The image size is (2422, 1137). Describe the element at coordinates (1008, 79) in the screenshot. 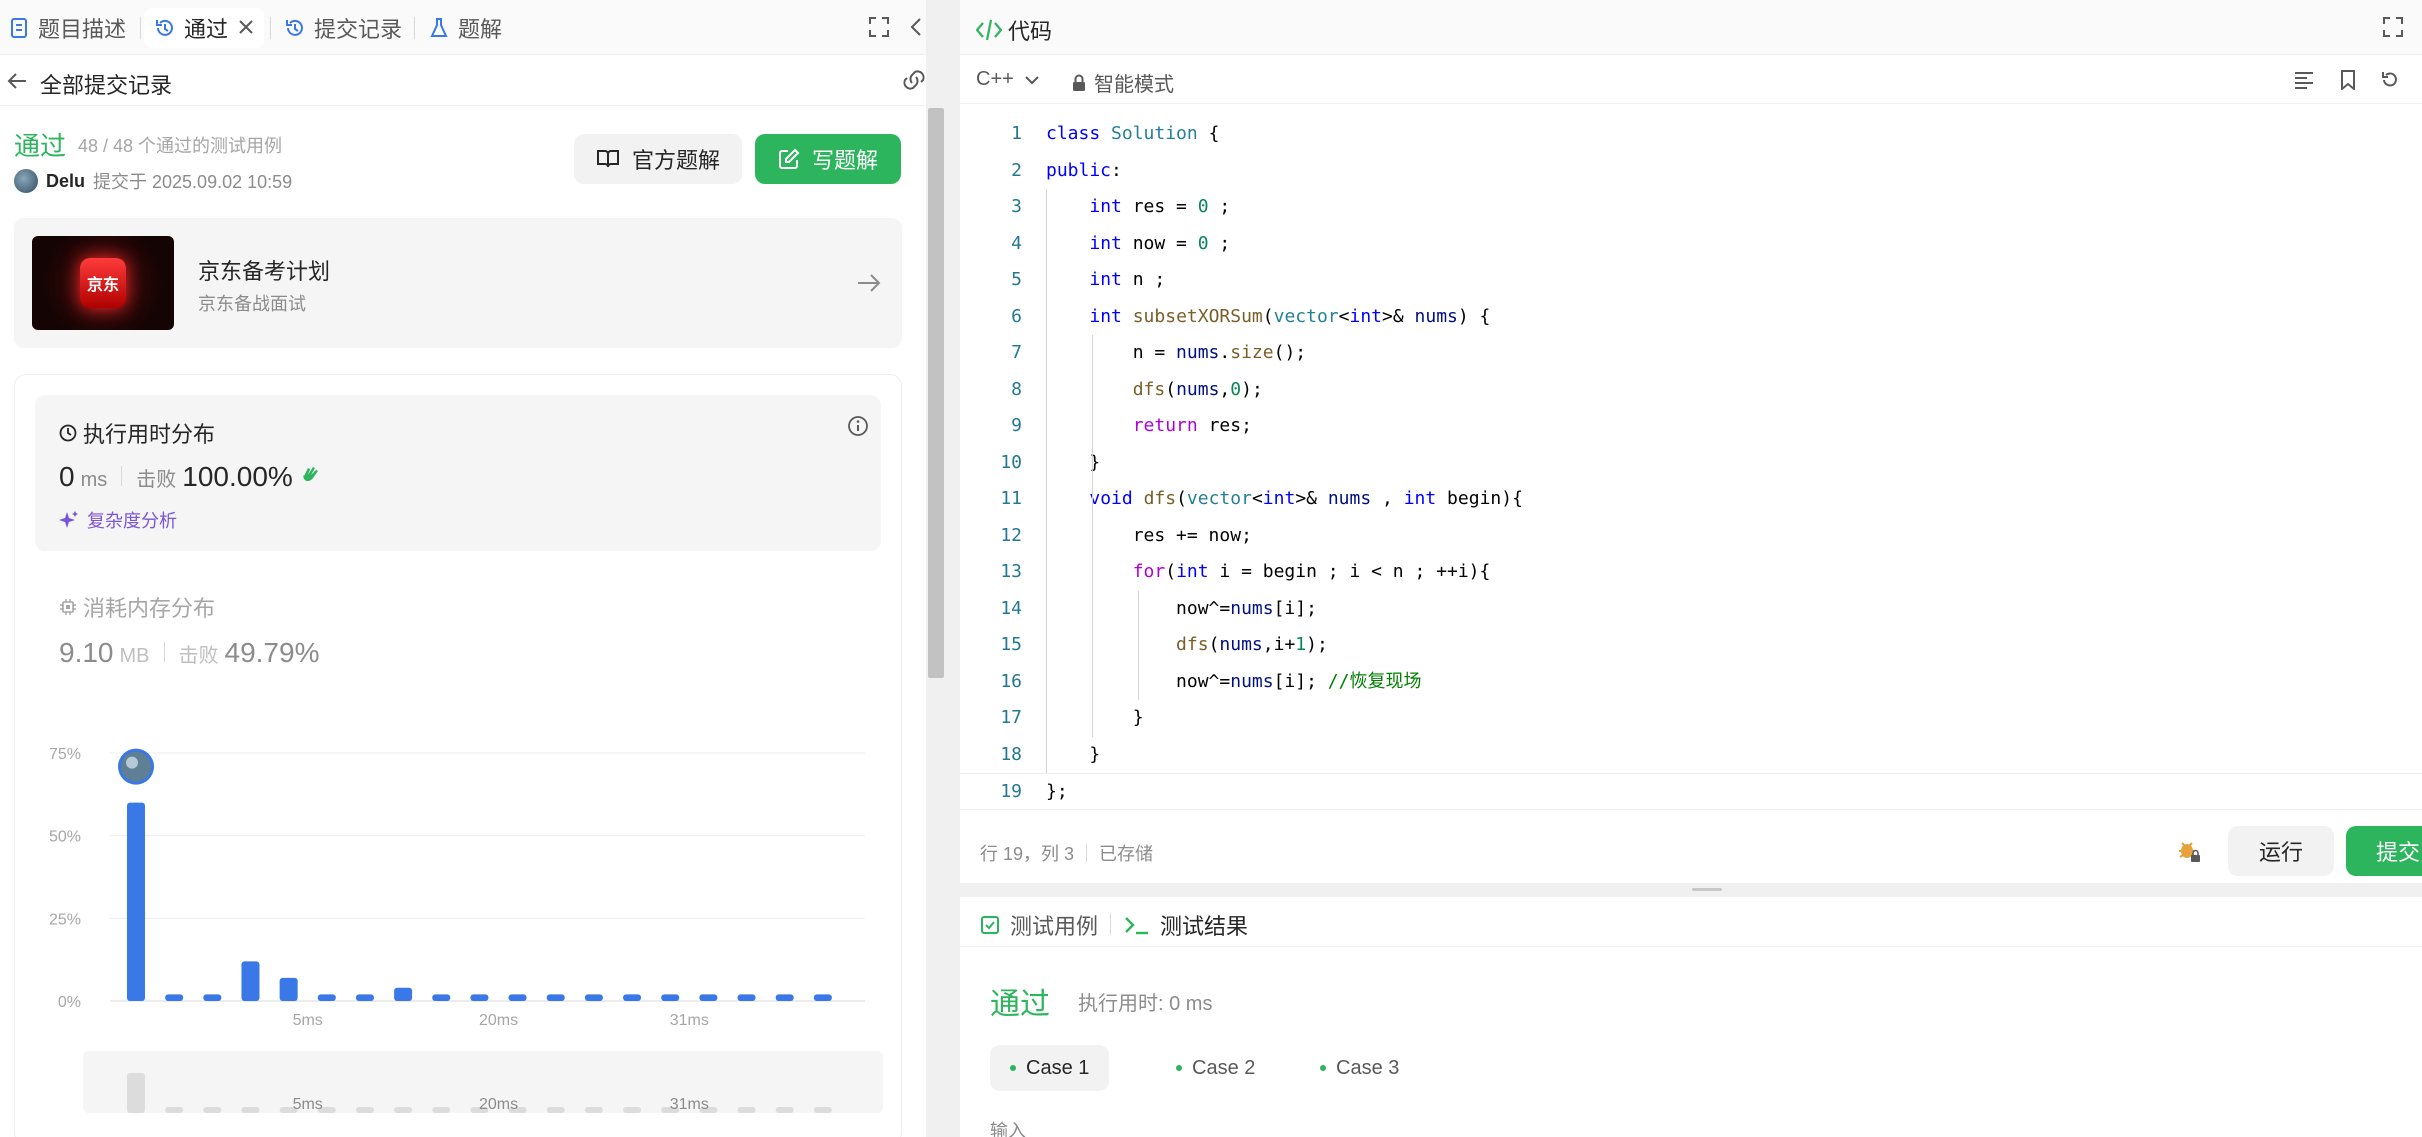

I see `language-select: C++` at that location.